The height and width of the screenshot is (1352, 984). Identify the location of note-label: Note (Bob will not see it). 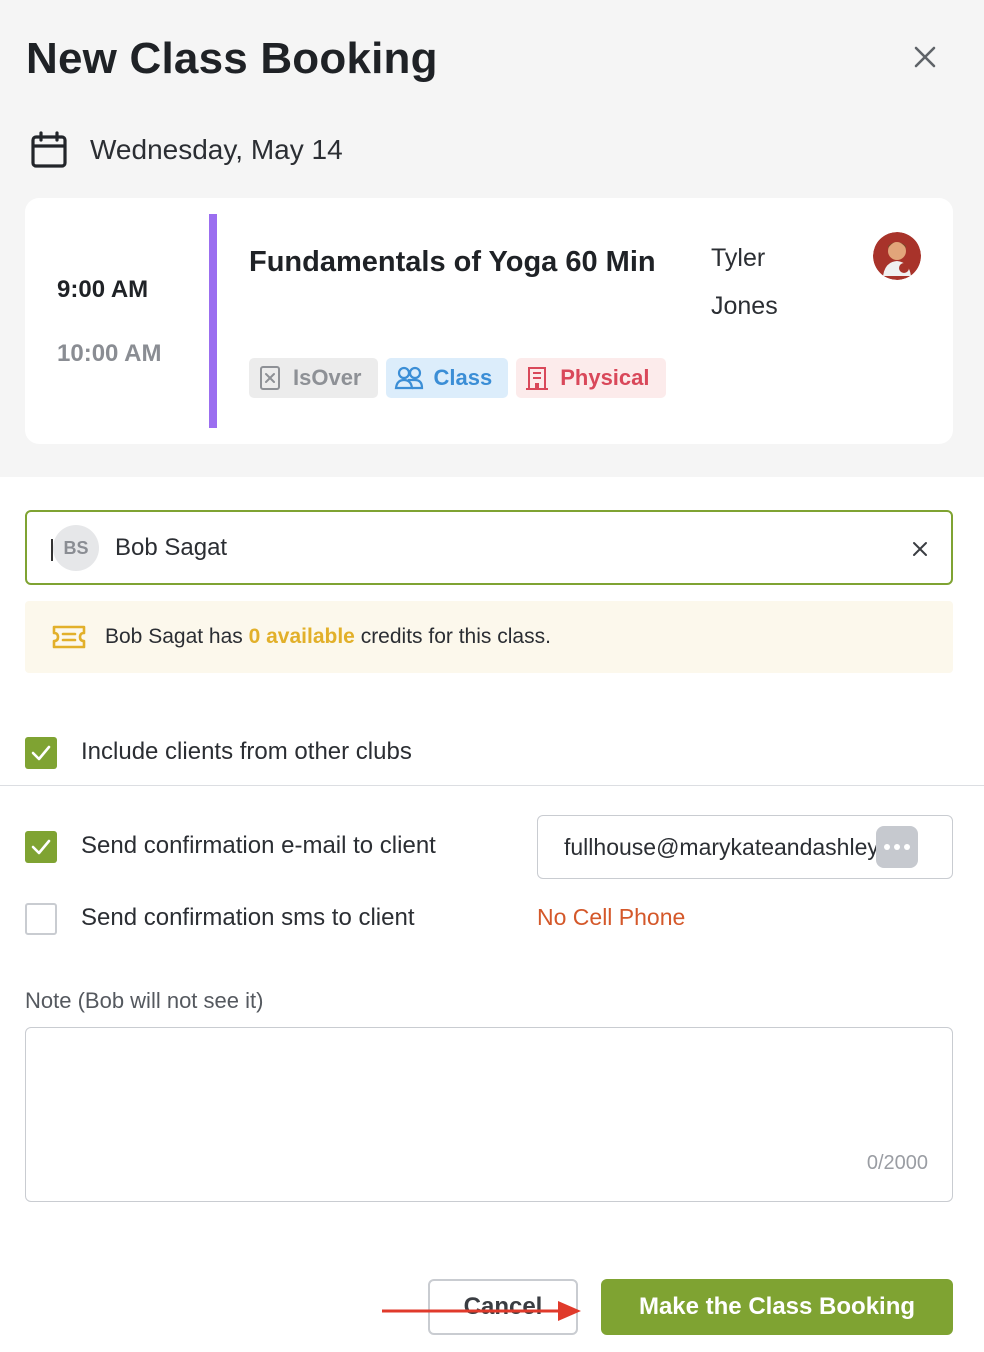
(144, 1000).